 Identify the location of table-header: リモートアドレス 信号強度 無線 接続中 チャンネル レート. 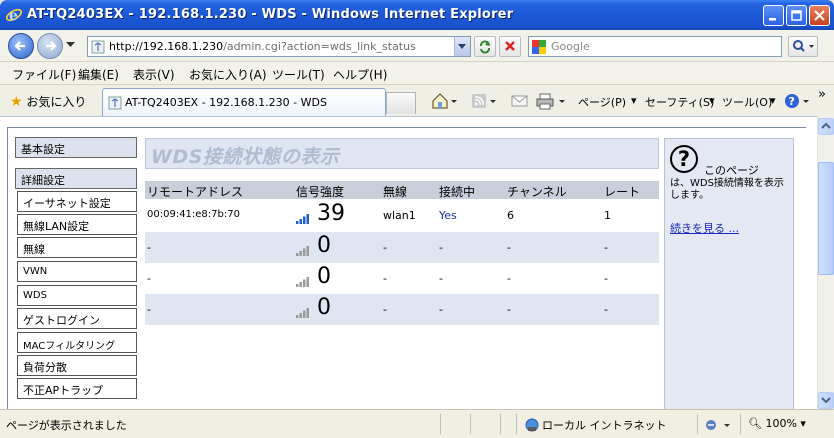
(402, 190).